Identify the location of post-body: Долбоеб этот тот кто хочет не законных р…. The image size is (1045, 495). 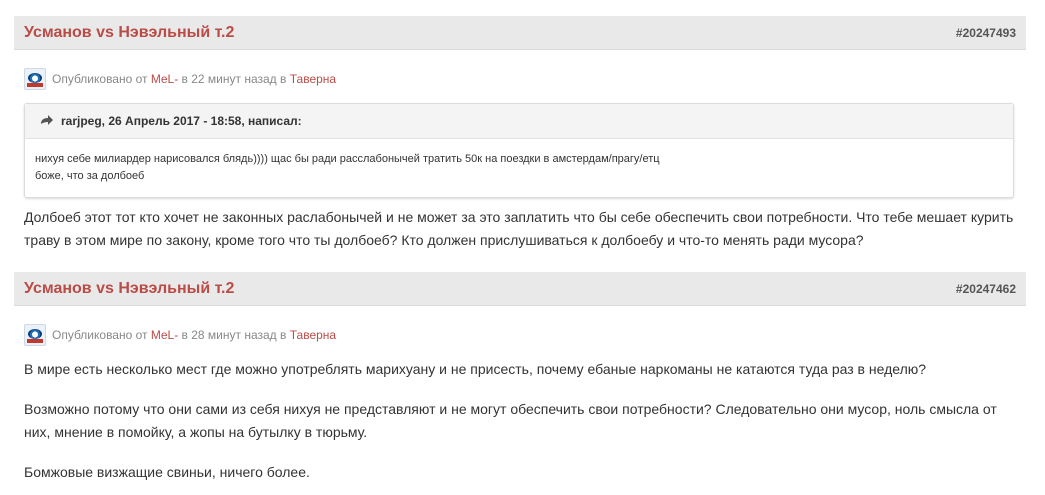
(525, 229).